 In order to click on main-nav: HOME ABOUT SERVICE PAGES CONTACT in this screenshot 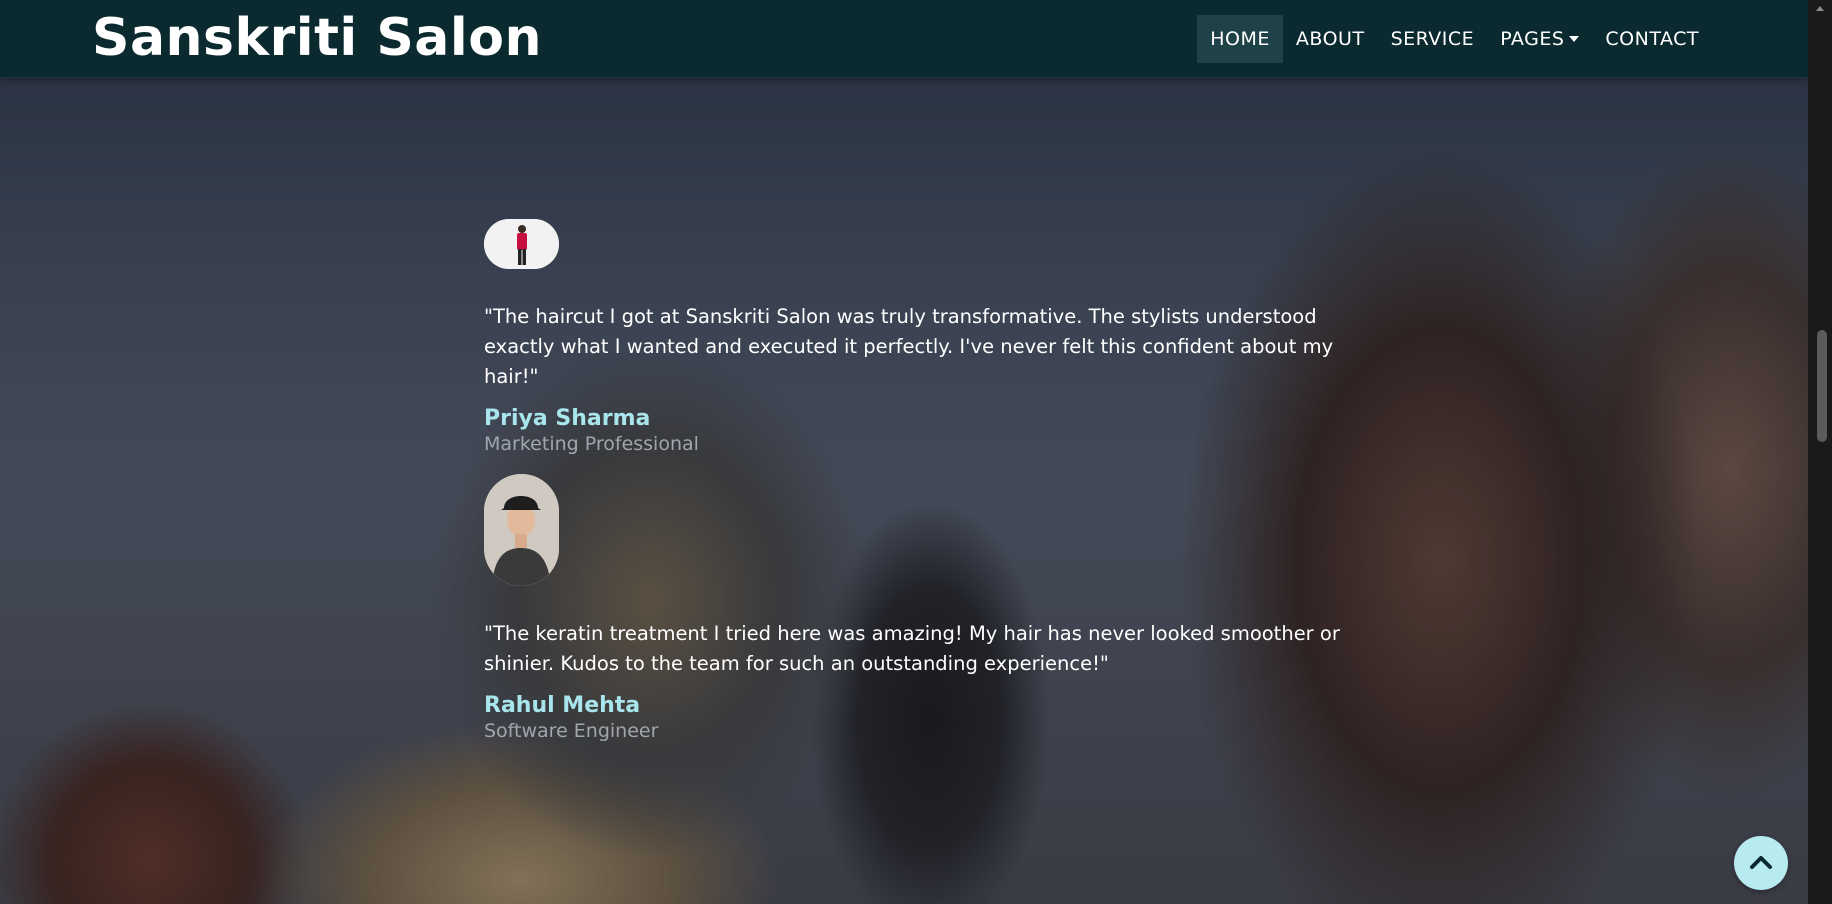, I will do `click(1454, 39)`.